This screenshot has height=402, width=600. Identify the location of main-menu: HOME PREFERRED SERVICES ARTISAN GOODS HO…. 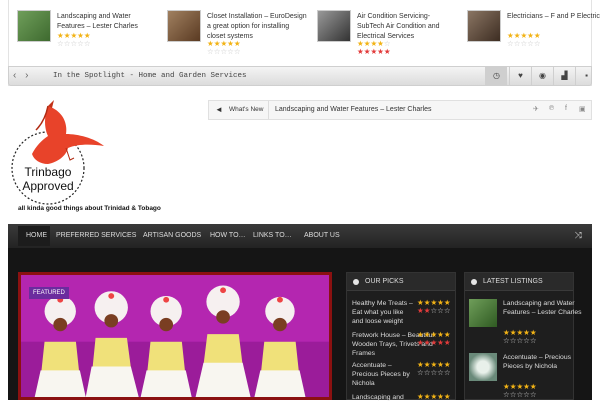
(300, 236).